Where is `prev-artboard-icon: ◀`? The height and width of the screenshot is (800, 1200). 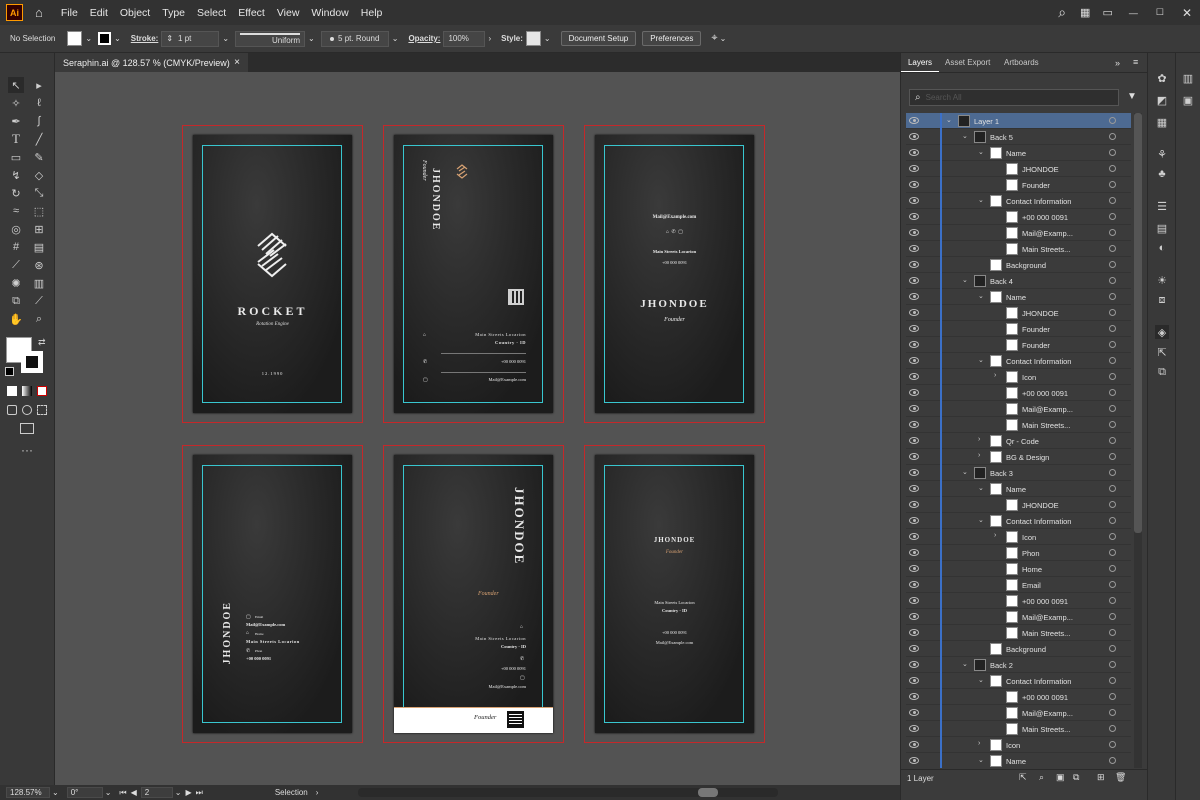
prev-artboard-icon: ◀ is located at coordinates (134, 792).